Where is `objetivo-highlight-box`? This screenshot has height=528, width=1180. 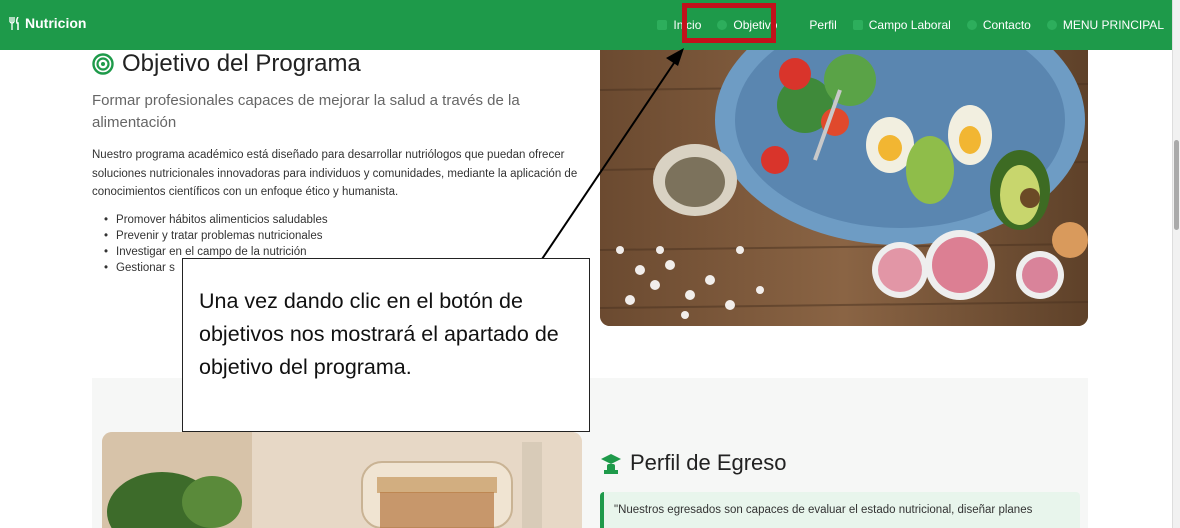
objetivo-highlight-box is located at coordinates (729, 23).